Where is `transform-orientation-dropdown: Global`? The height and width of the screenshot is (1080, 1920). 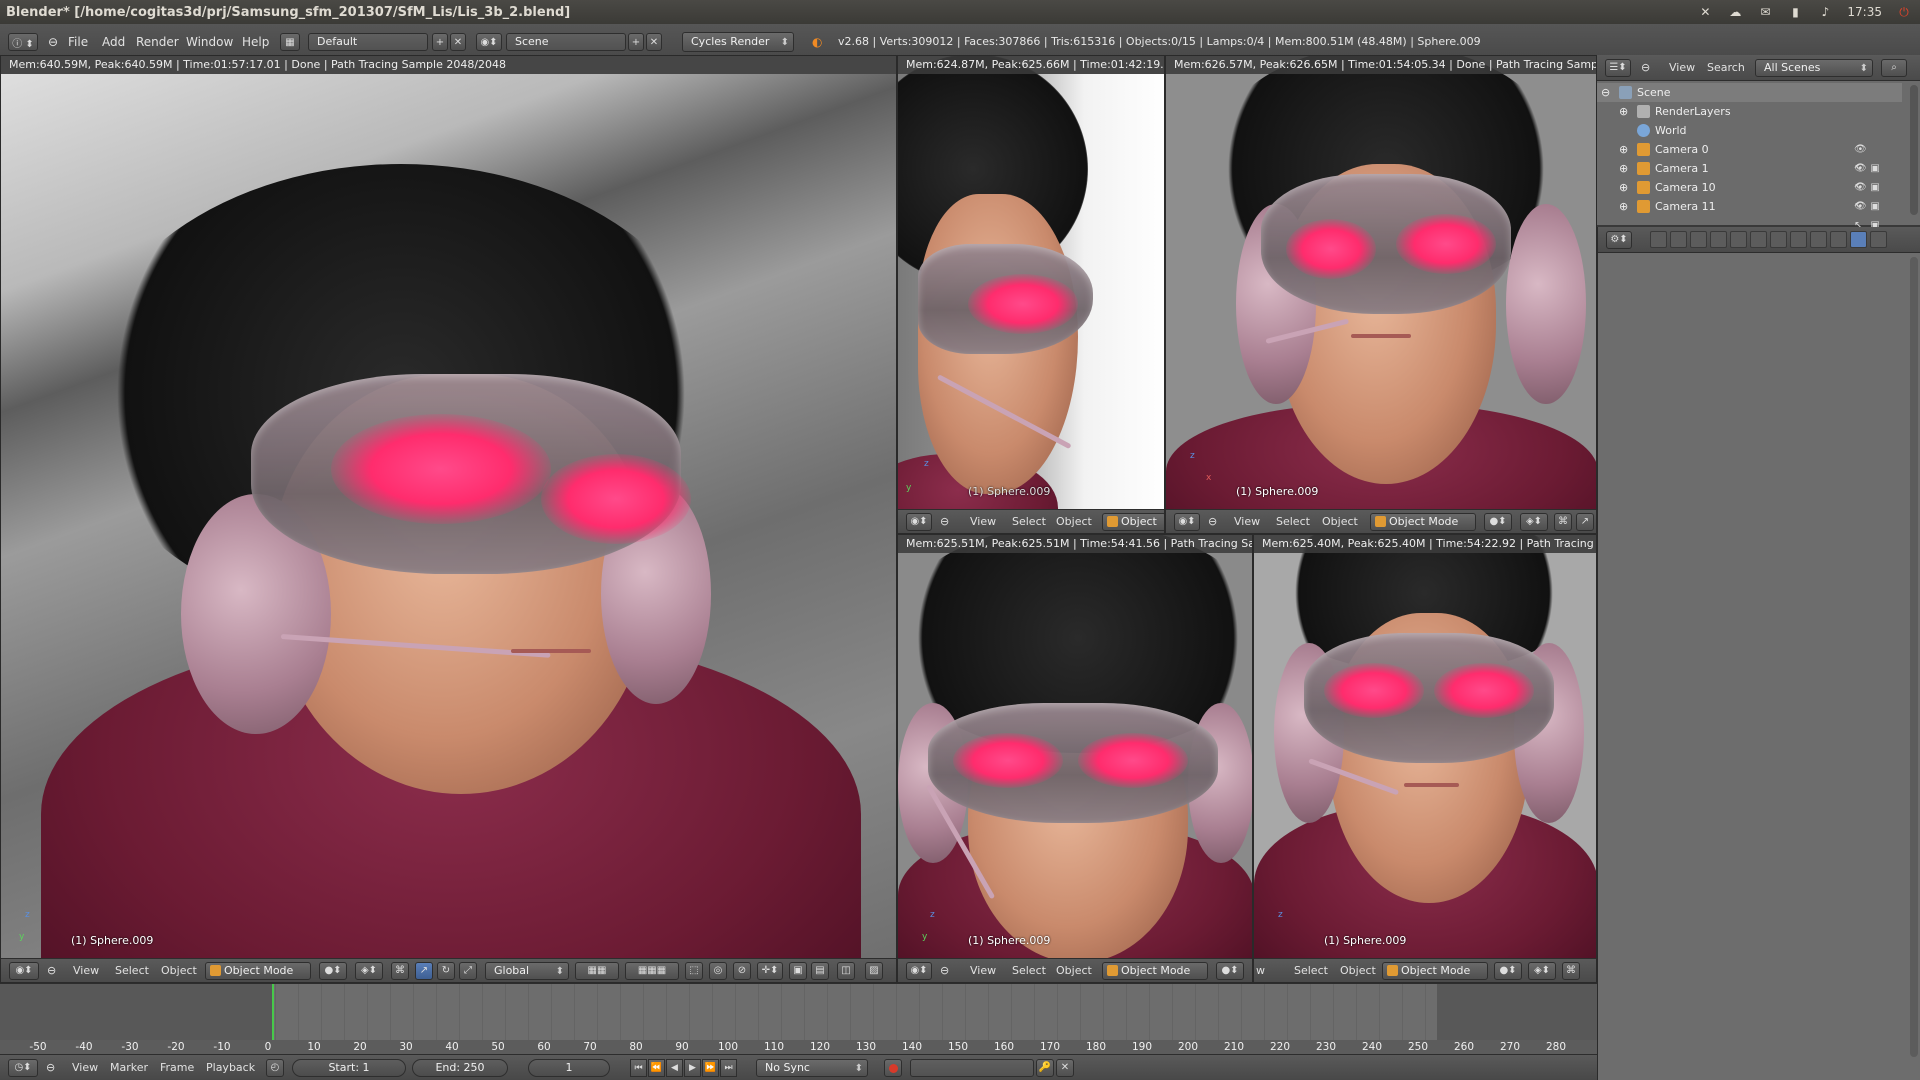 transform-orientation-dropdown: Global is located at coordinates (527, 971).